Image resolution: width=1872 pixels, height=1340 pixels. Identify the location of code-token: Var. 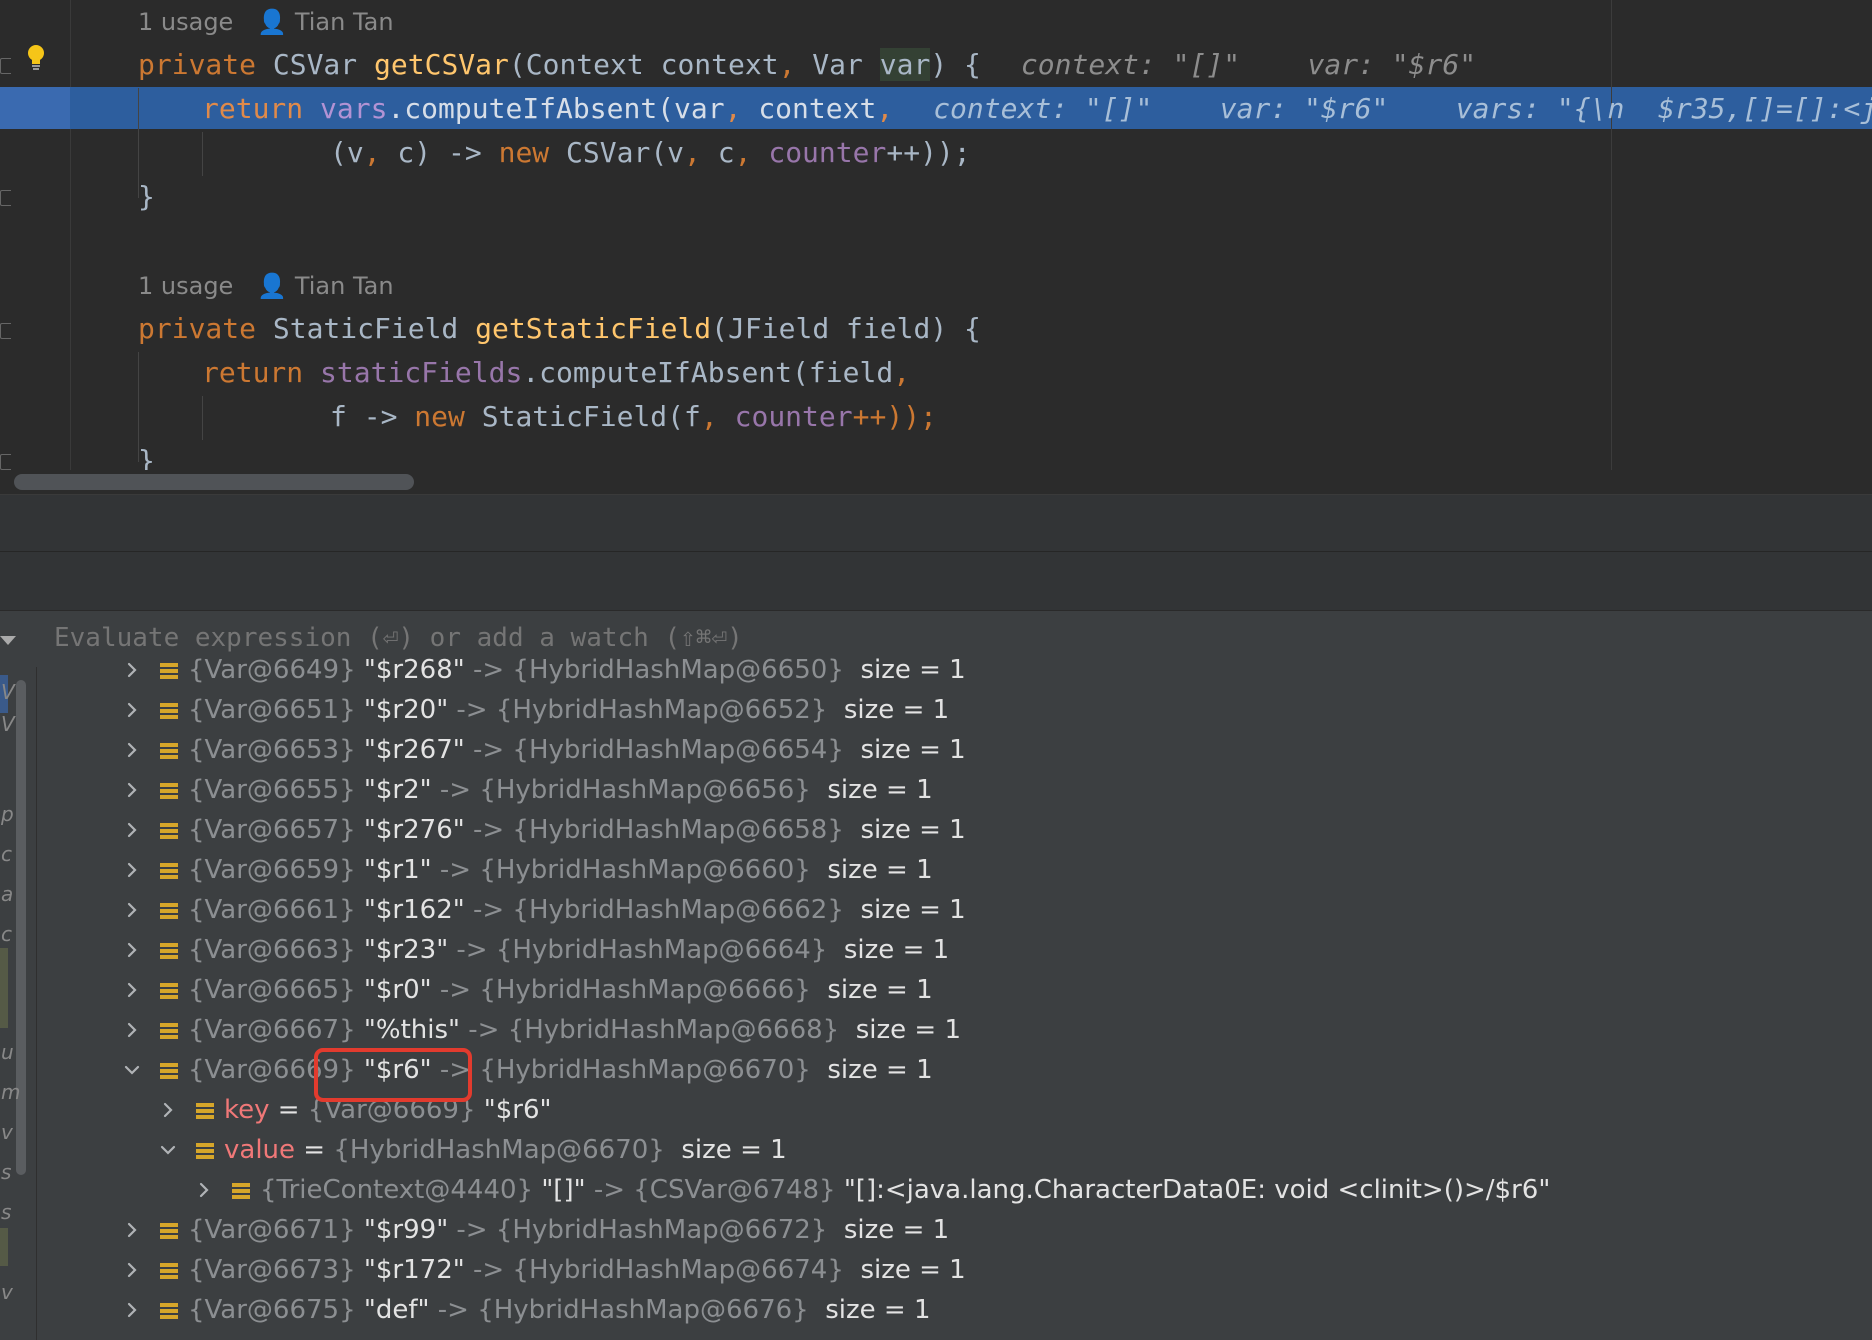
(837, 64).